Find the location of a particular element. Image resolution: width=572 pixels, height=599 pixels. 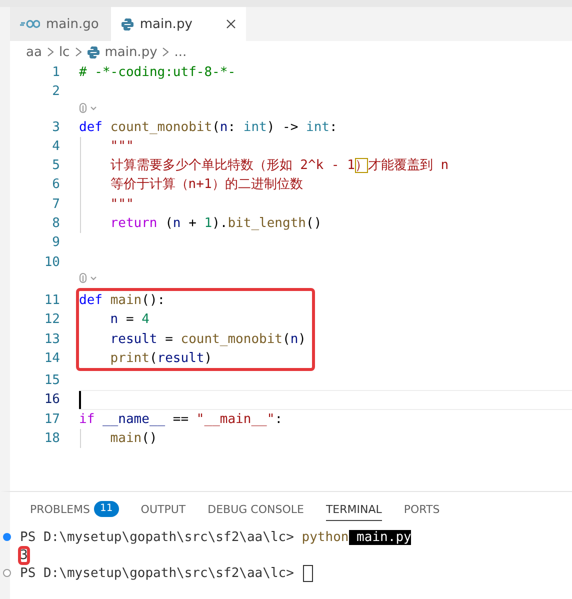

code-line: print(result) is located at coordinates (161, 359).